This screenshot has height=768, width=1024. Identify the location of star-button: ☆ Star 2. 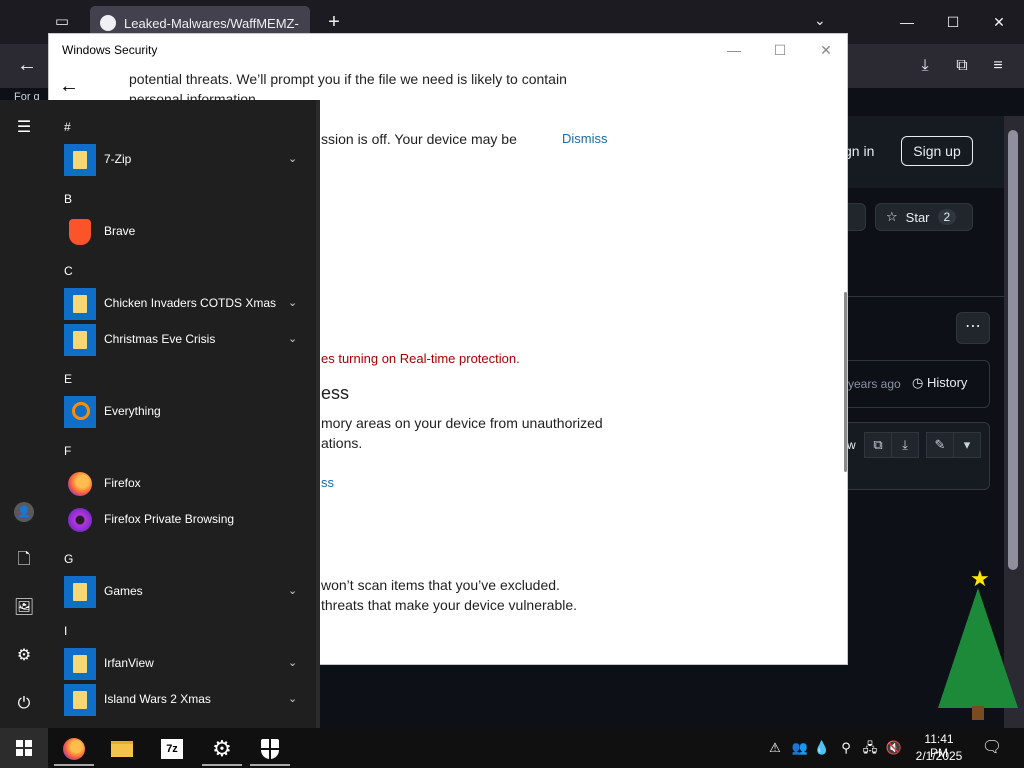
(924, 217).